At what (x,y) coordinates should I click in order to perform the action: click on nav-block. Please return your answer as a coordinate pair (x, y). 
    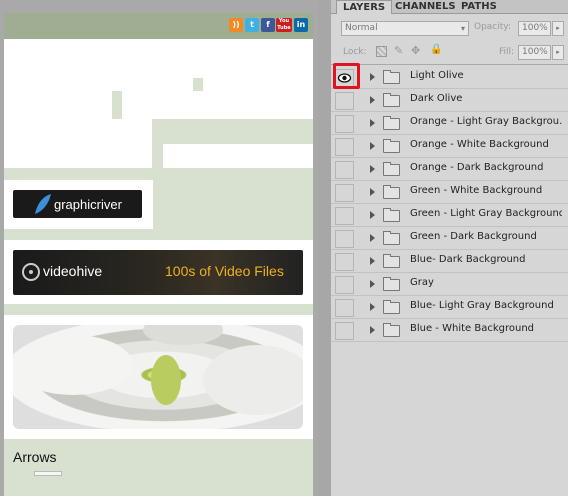
    Looking at the image, I should click on (78, 143).